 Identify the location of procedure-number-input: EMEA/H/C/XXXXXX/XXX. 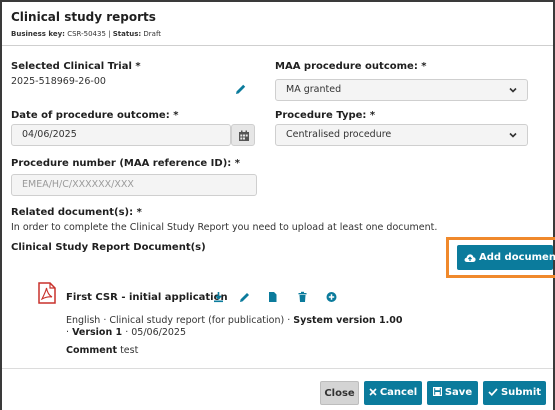
(134, 185).